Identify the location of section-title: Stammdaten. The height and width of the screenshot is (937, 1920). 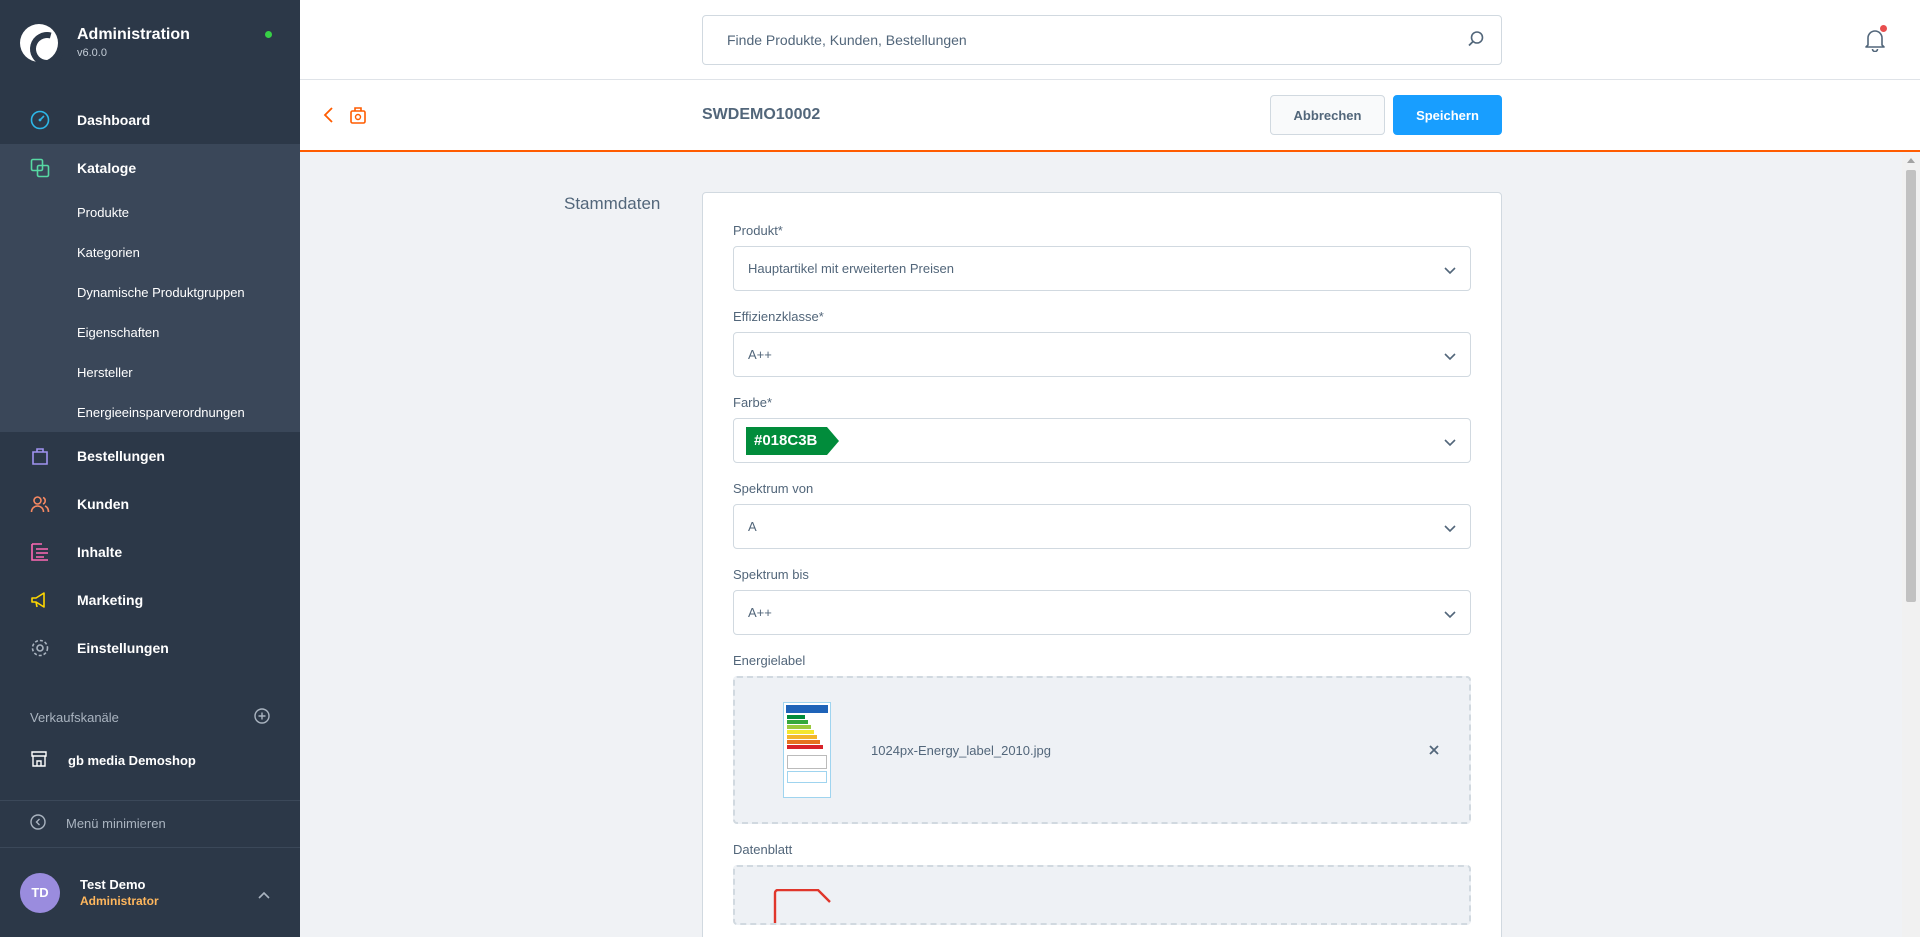
(612, 203).